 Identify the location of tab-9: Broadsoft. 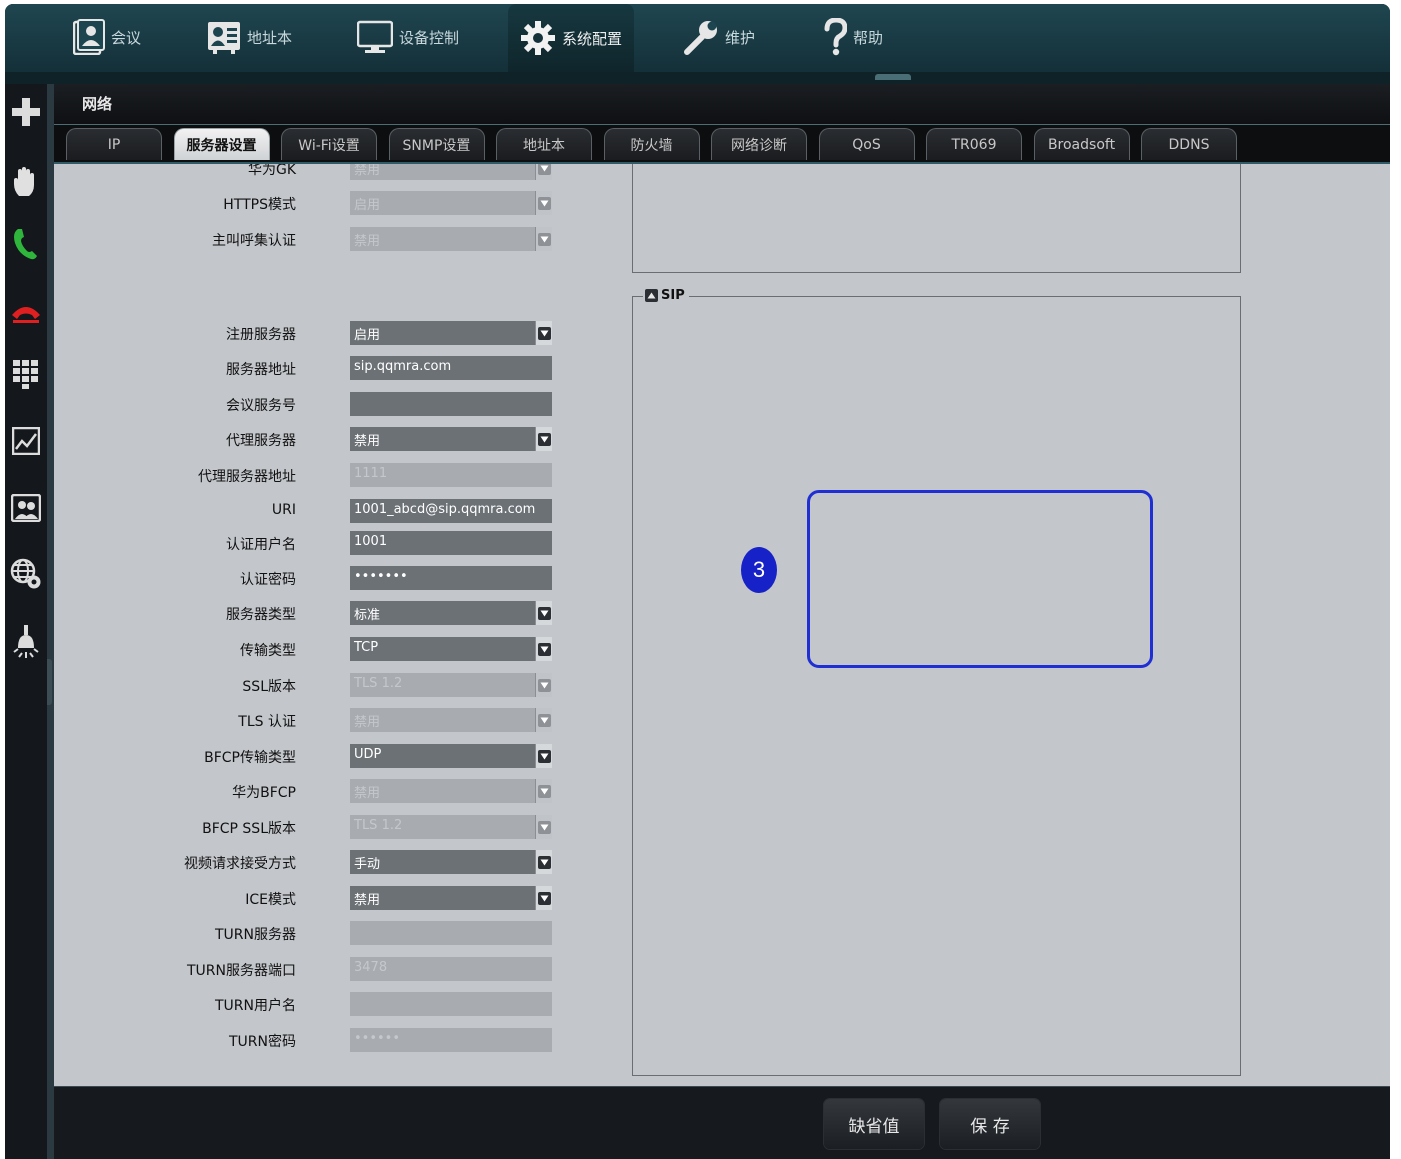
(1081, 144).